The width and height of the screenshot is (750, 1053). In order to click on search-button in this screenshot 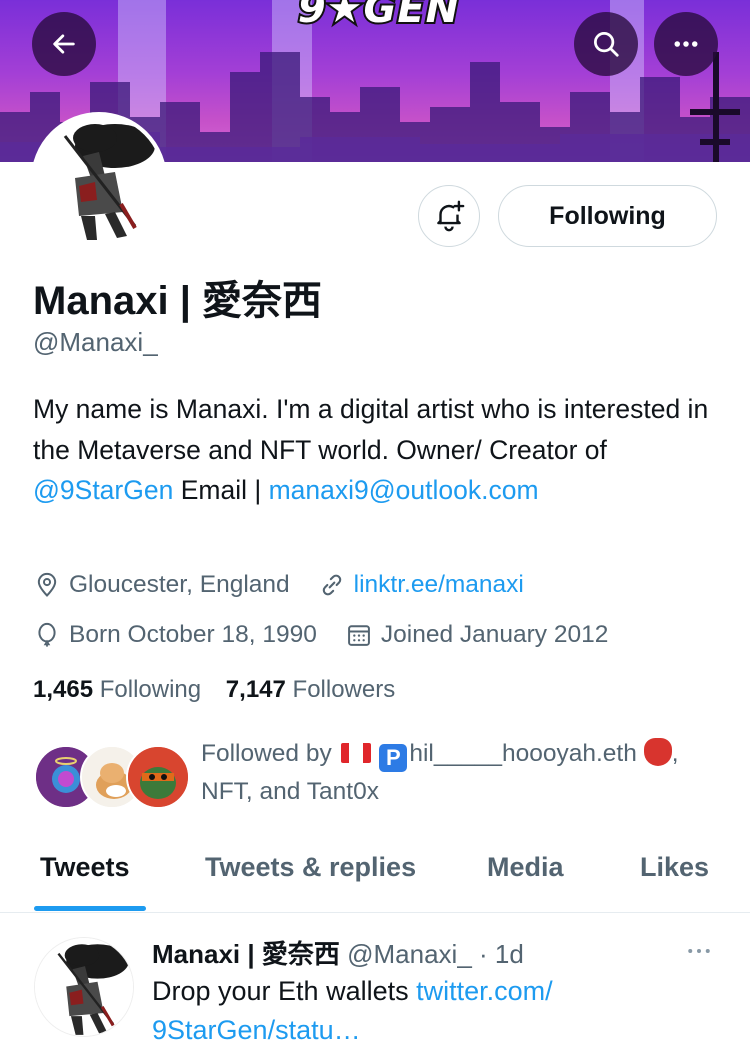, I will do `click(606, 44)`.